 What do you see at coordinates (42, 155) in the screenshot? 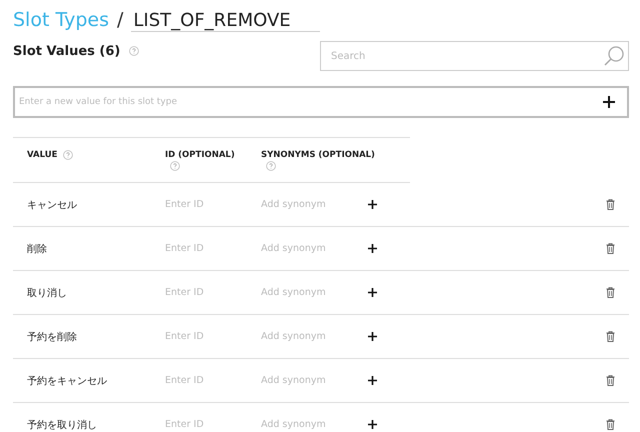
I see `column-header: VALUE` at bounding box center [42, 155].